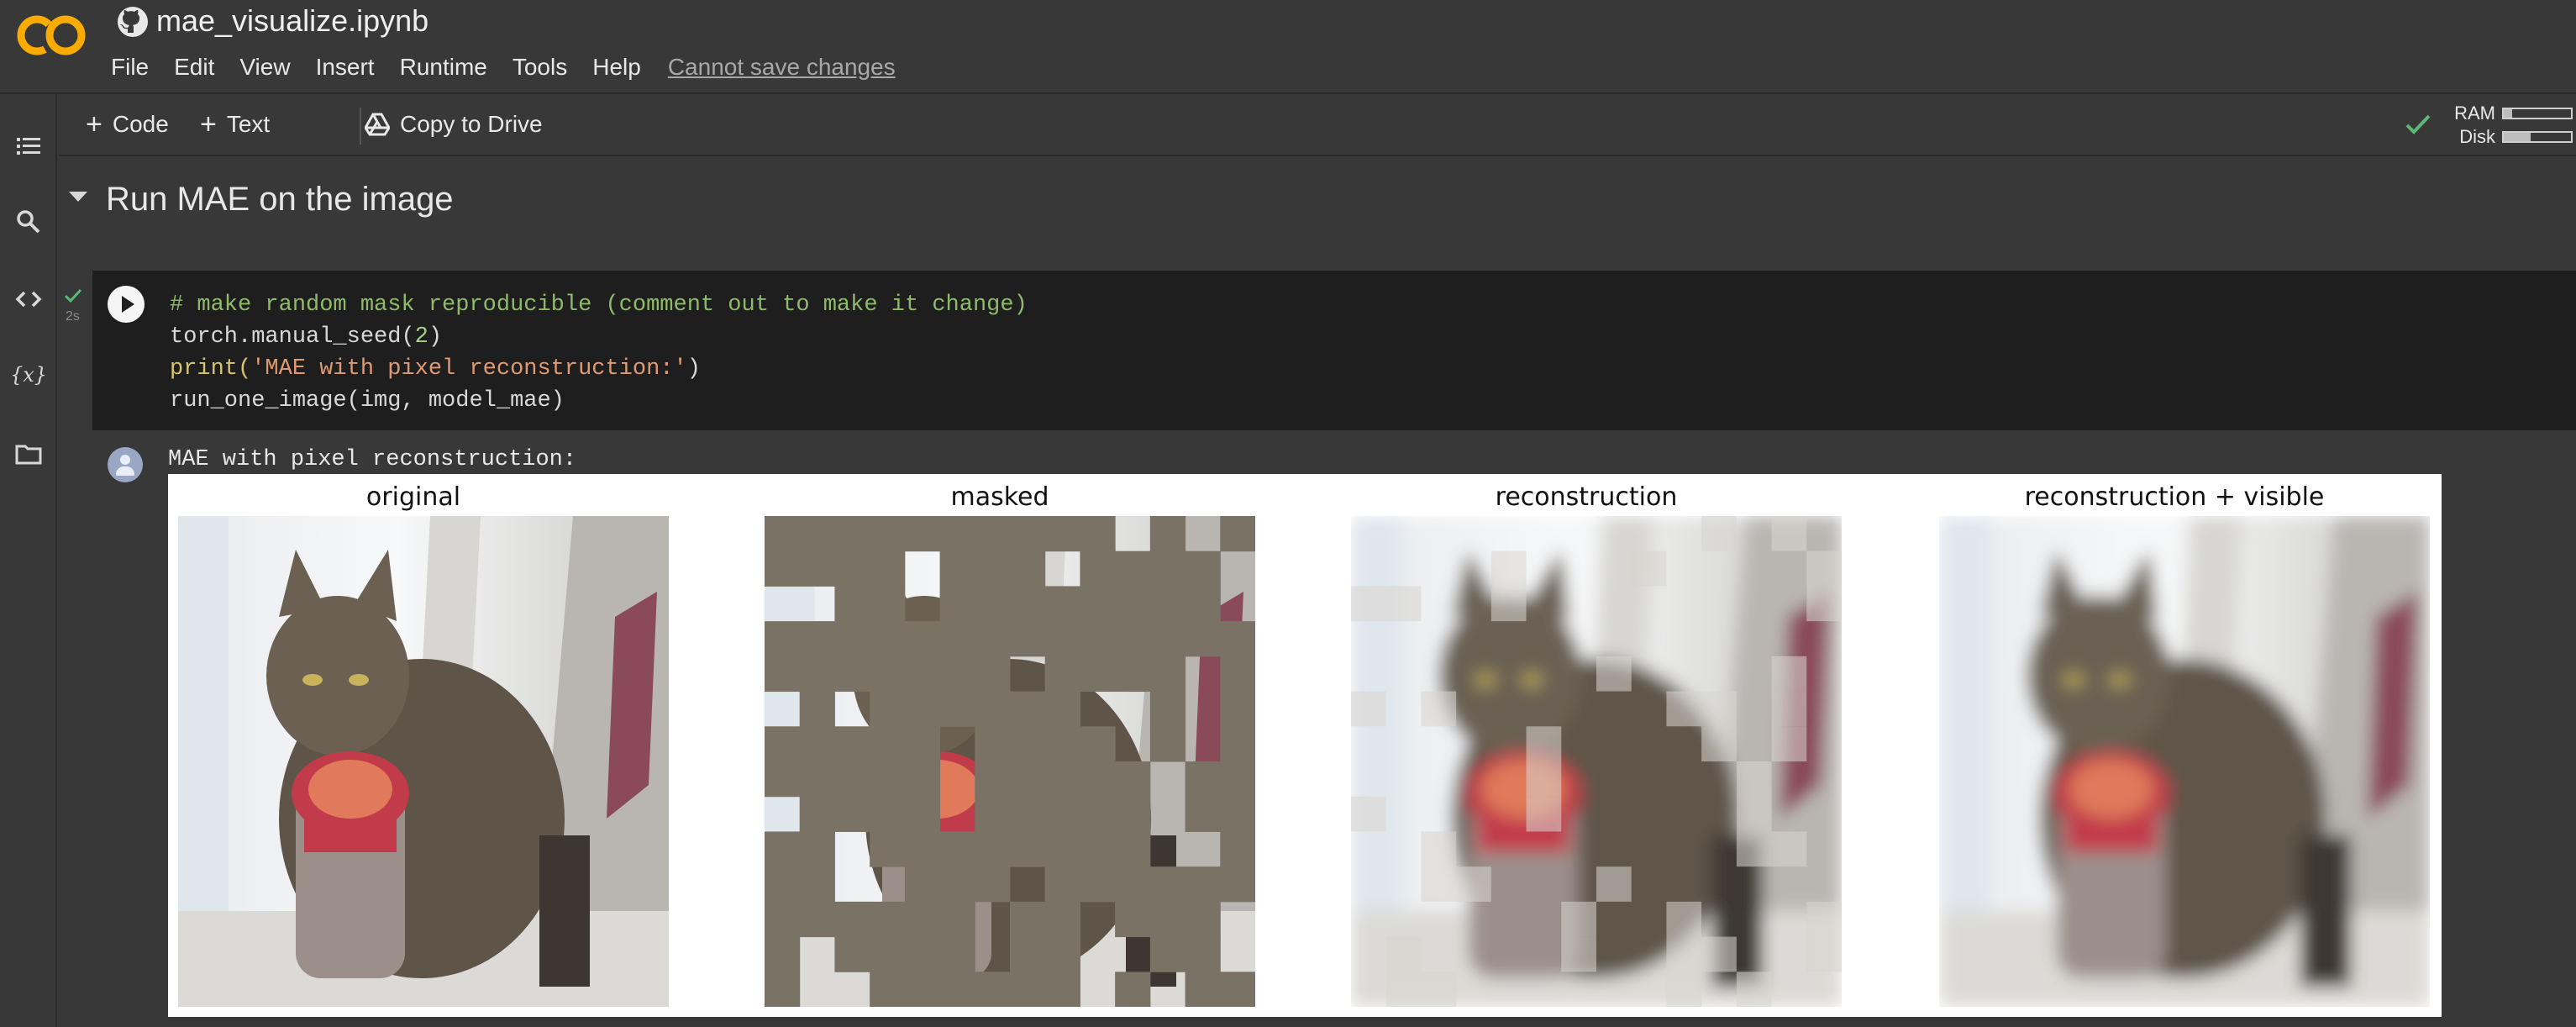  I want to click on collapse-caret-icon, so click(78, 197).